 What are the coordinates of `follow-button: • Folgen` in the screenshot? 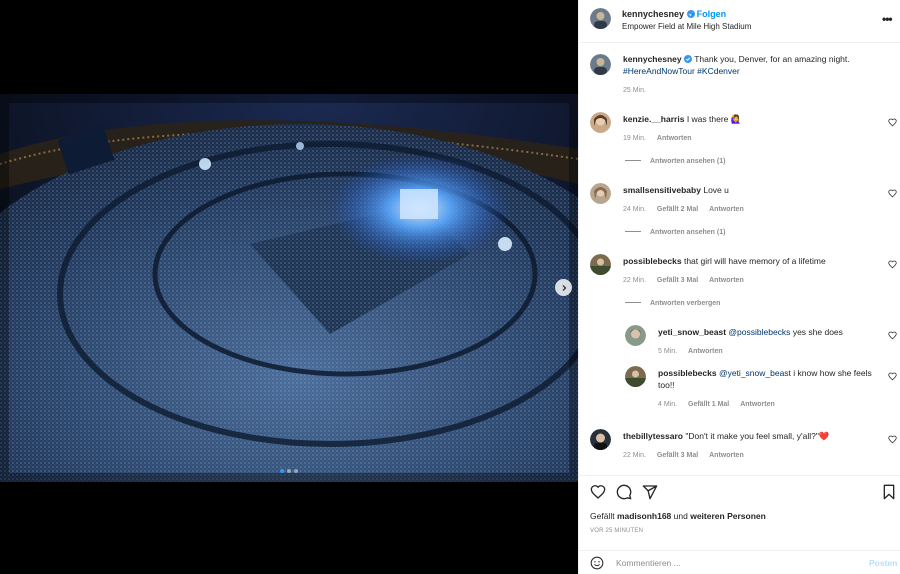 It's located at (708, 14).